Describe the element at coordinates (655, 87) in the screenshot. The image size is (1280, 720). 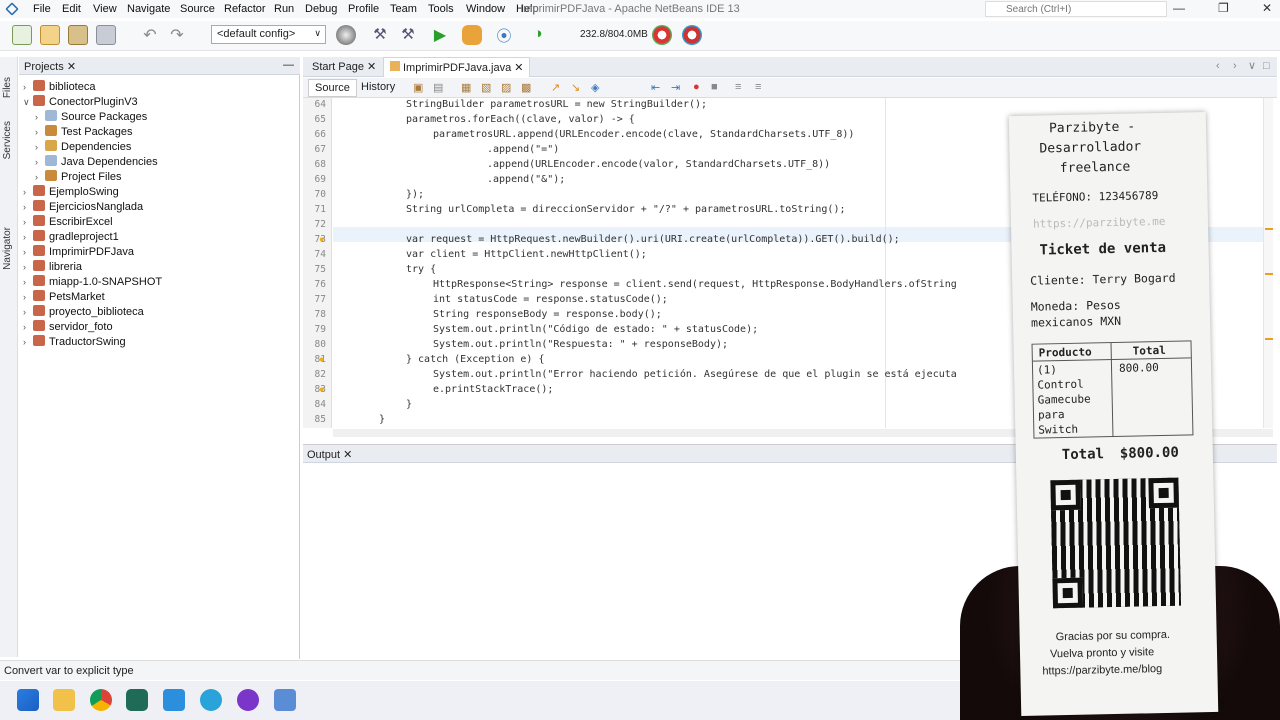
I see `shift-left-icon: ⇤` at that location.